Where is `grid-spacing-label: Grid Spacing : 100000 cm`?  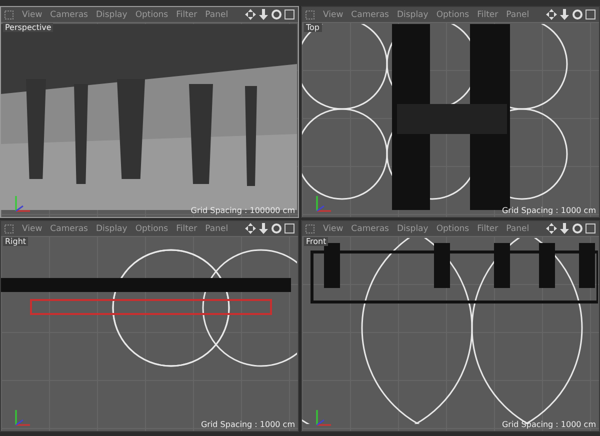
grid-spacing-label: Grid Spacing : 100000 cm is located at coordinates (242, 210).